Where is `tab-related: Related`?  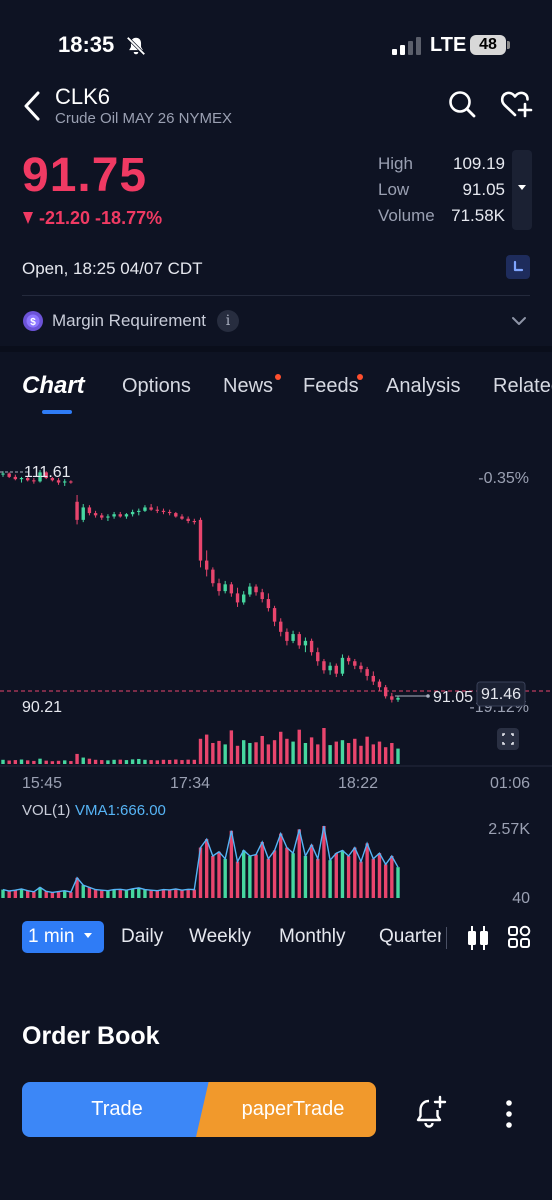
tab-related: Related is located at coordinates (522, 386).